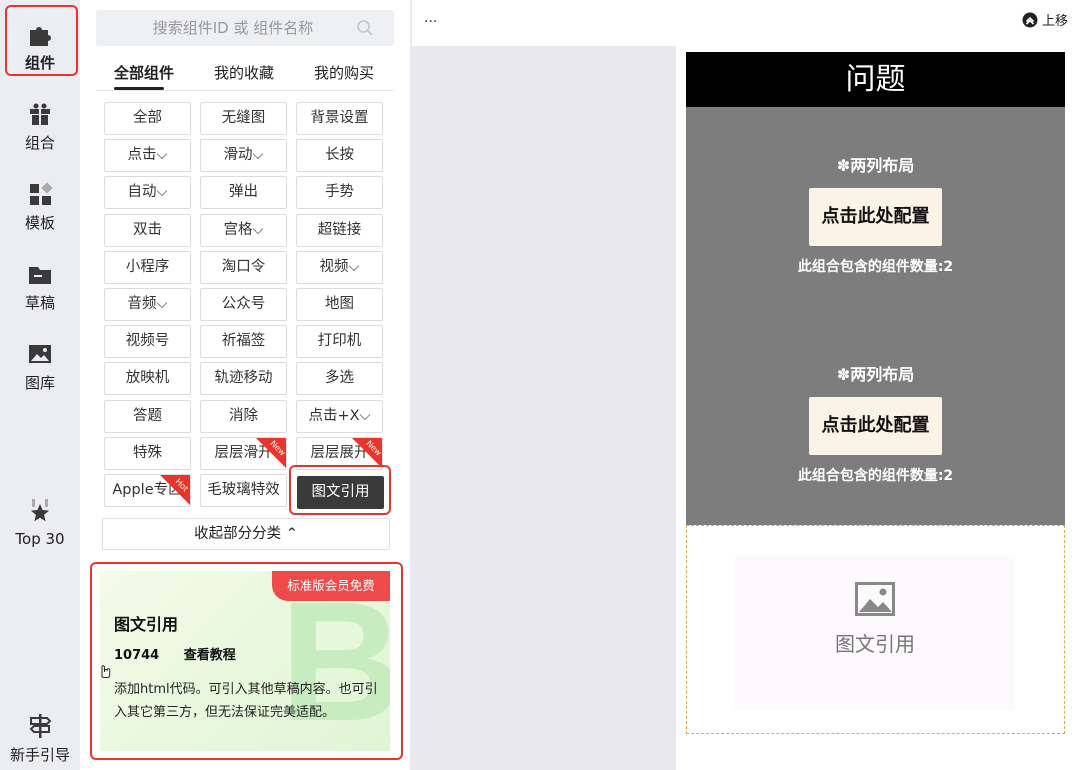 The height and width of the screenshot is (770, 1080). I want to click on category-item: 层层滑开 New, so click(243, 453).